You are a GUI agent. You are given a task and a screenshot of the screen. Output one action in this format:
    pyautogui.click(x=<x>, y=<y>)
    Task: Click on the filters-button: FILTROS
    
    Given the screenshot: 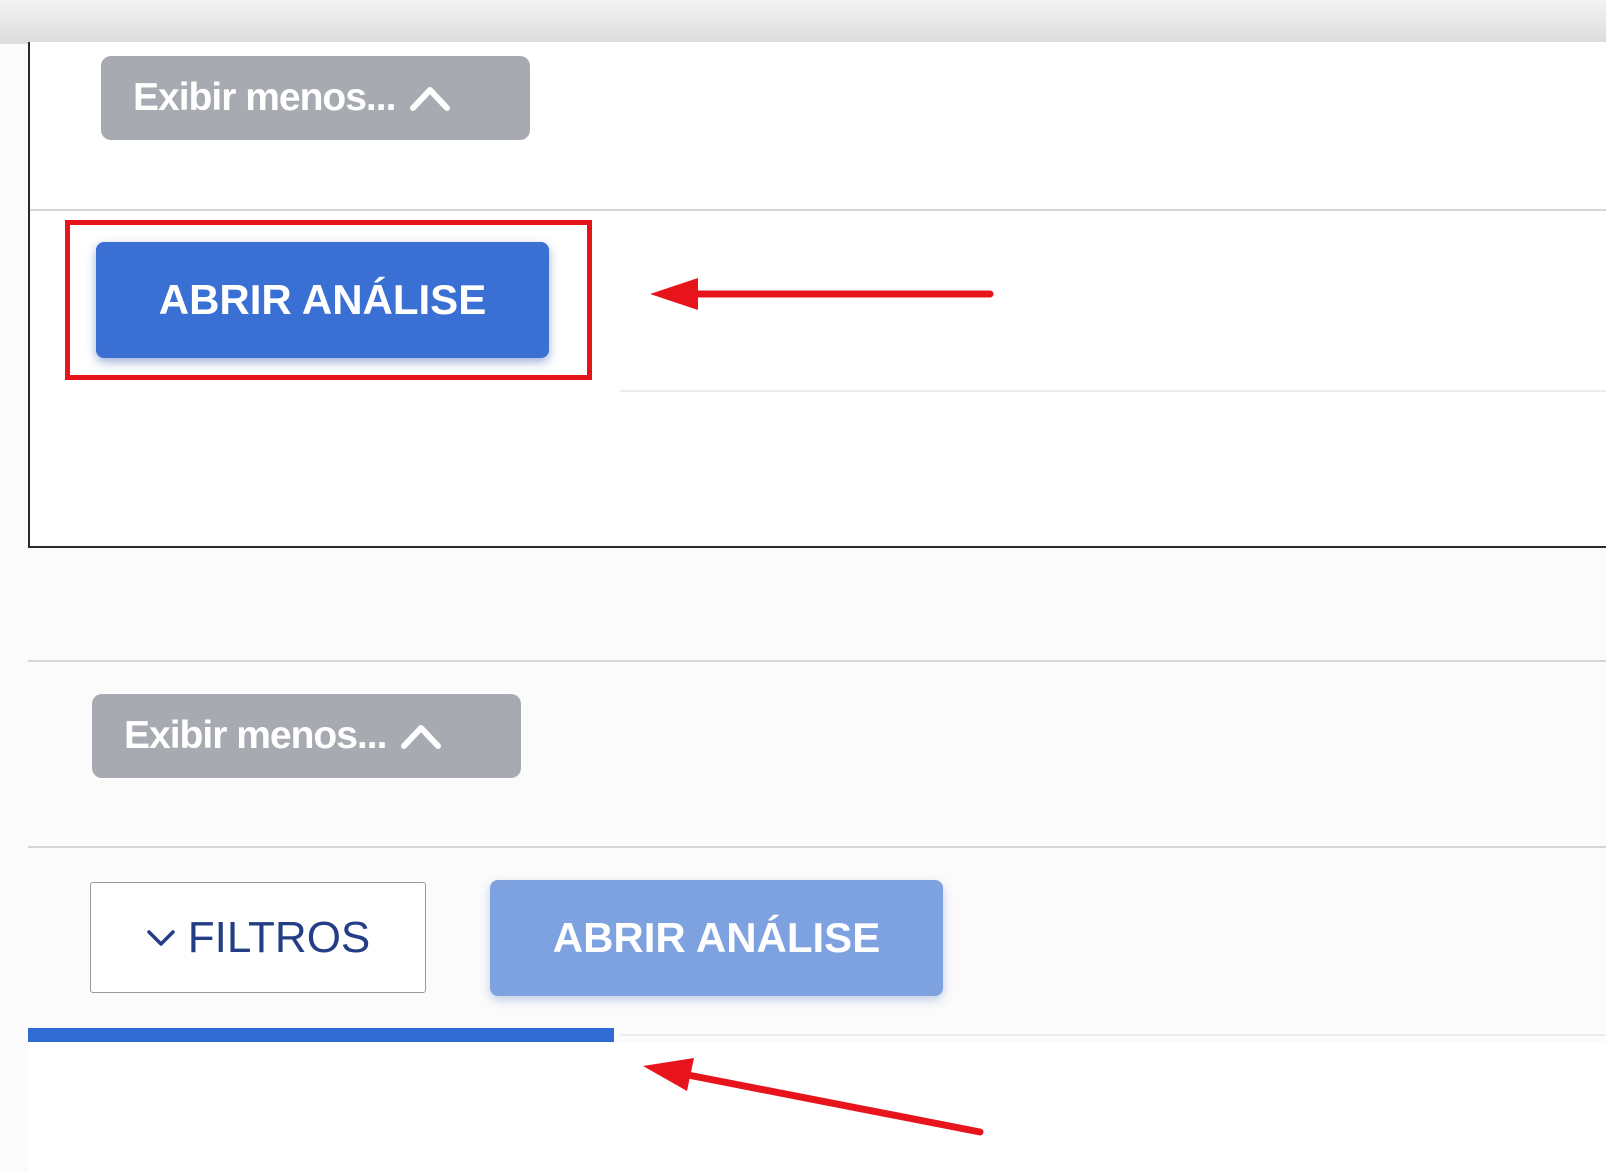 What is the action you would take?
    pyautogui.click(x=258, y=937)
    